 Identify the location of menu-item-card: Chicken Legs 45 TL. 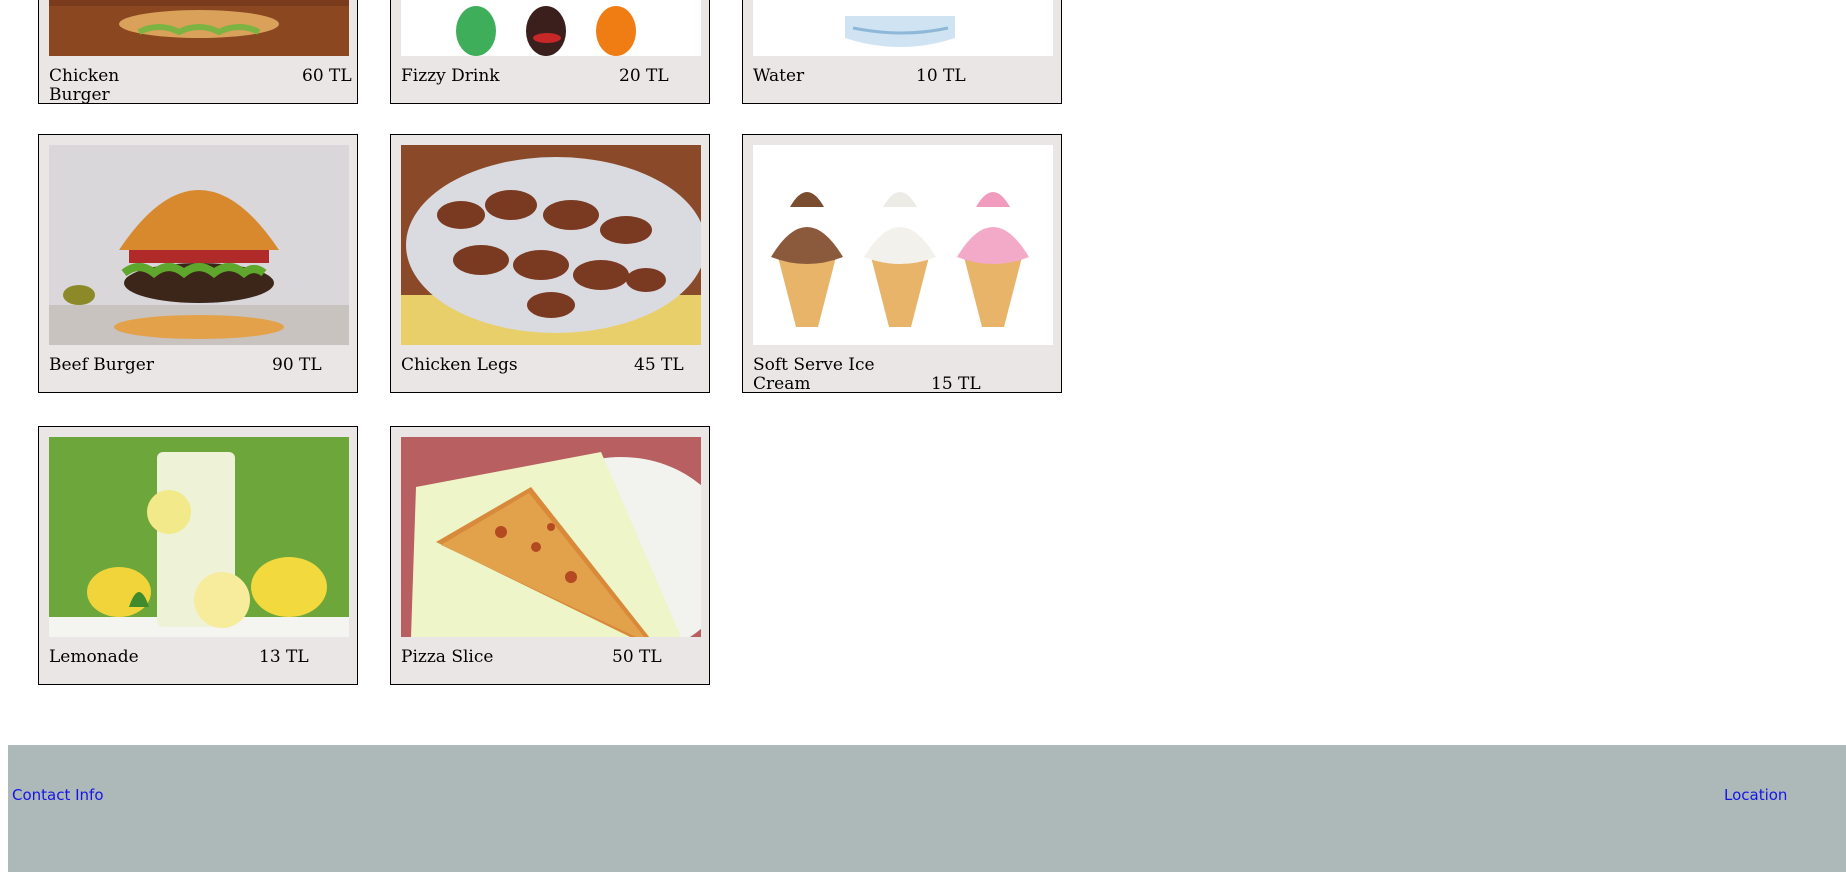
(550, 263).